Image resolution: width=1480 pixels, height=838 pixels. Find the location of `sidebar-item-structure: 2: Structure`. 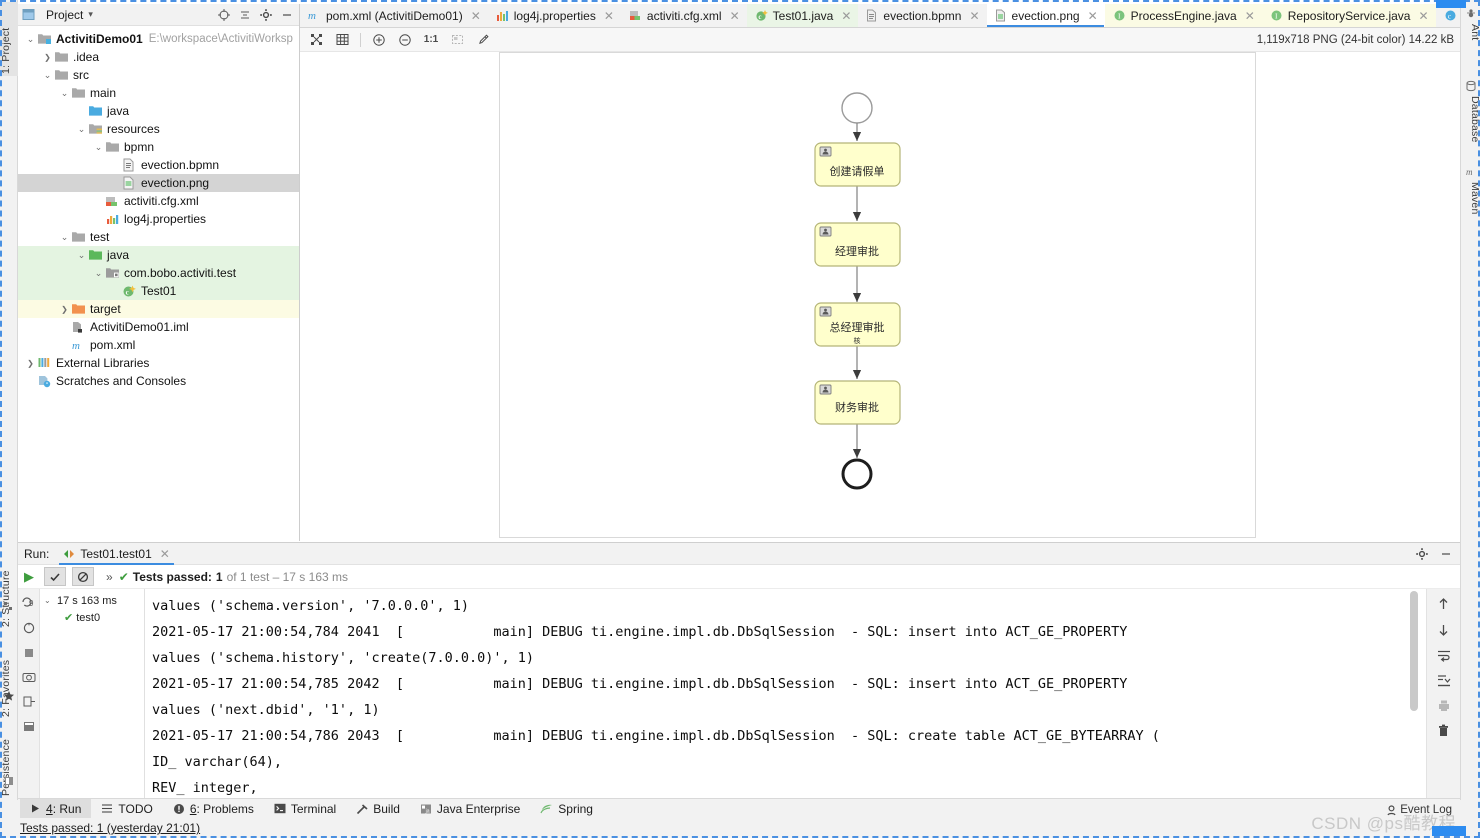

sidebar-item-structure: 2: Structure is located at coordinates (9, 586).